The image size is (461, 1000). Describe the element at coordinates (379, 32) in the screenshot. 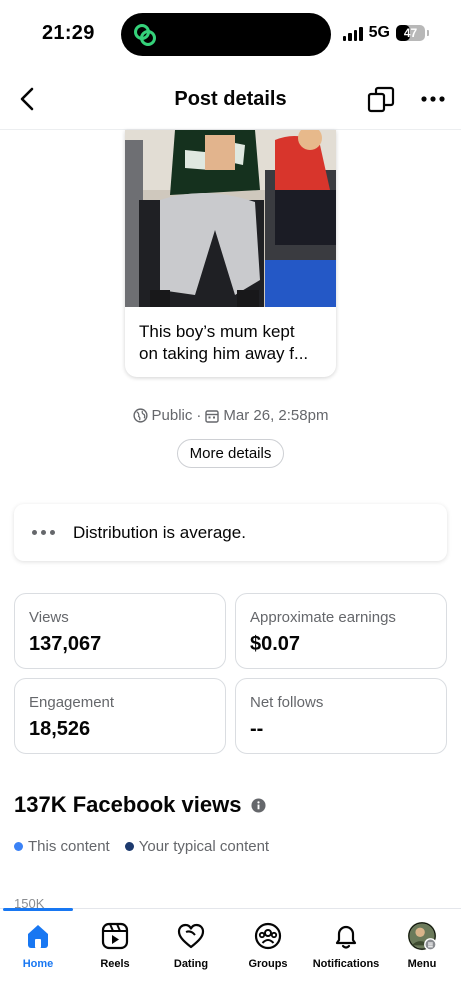

I see `network-type: 5G` at that location.